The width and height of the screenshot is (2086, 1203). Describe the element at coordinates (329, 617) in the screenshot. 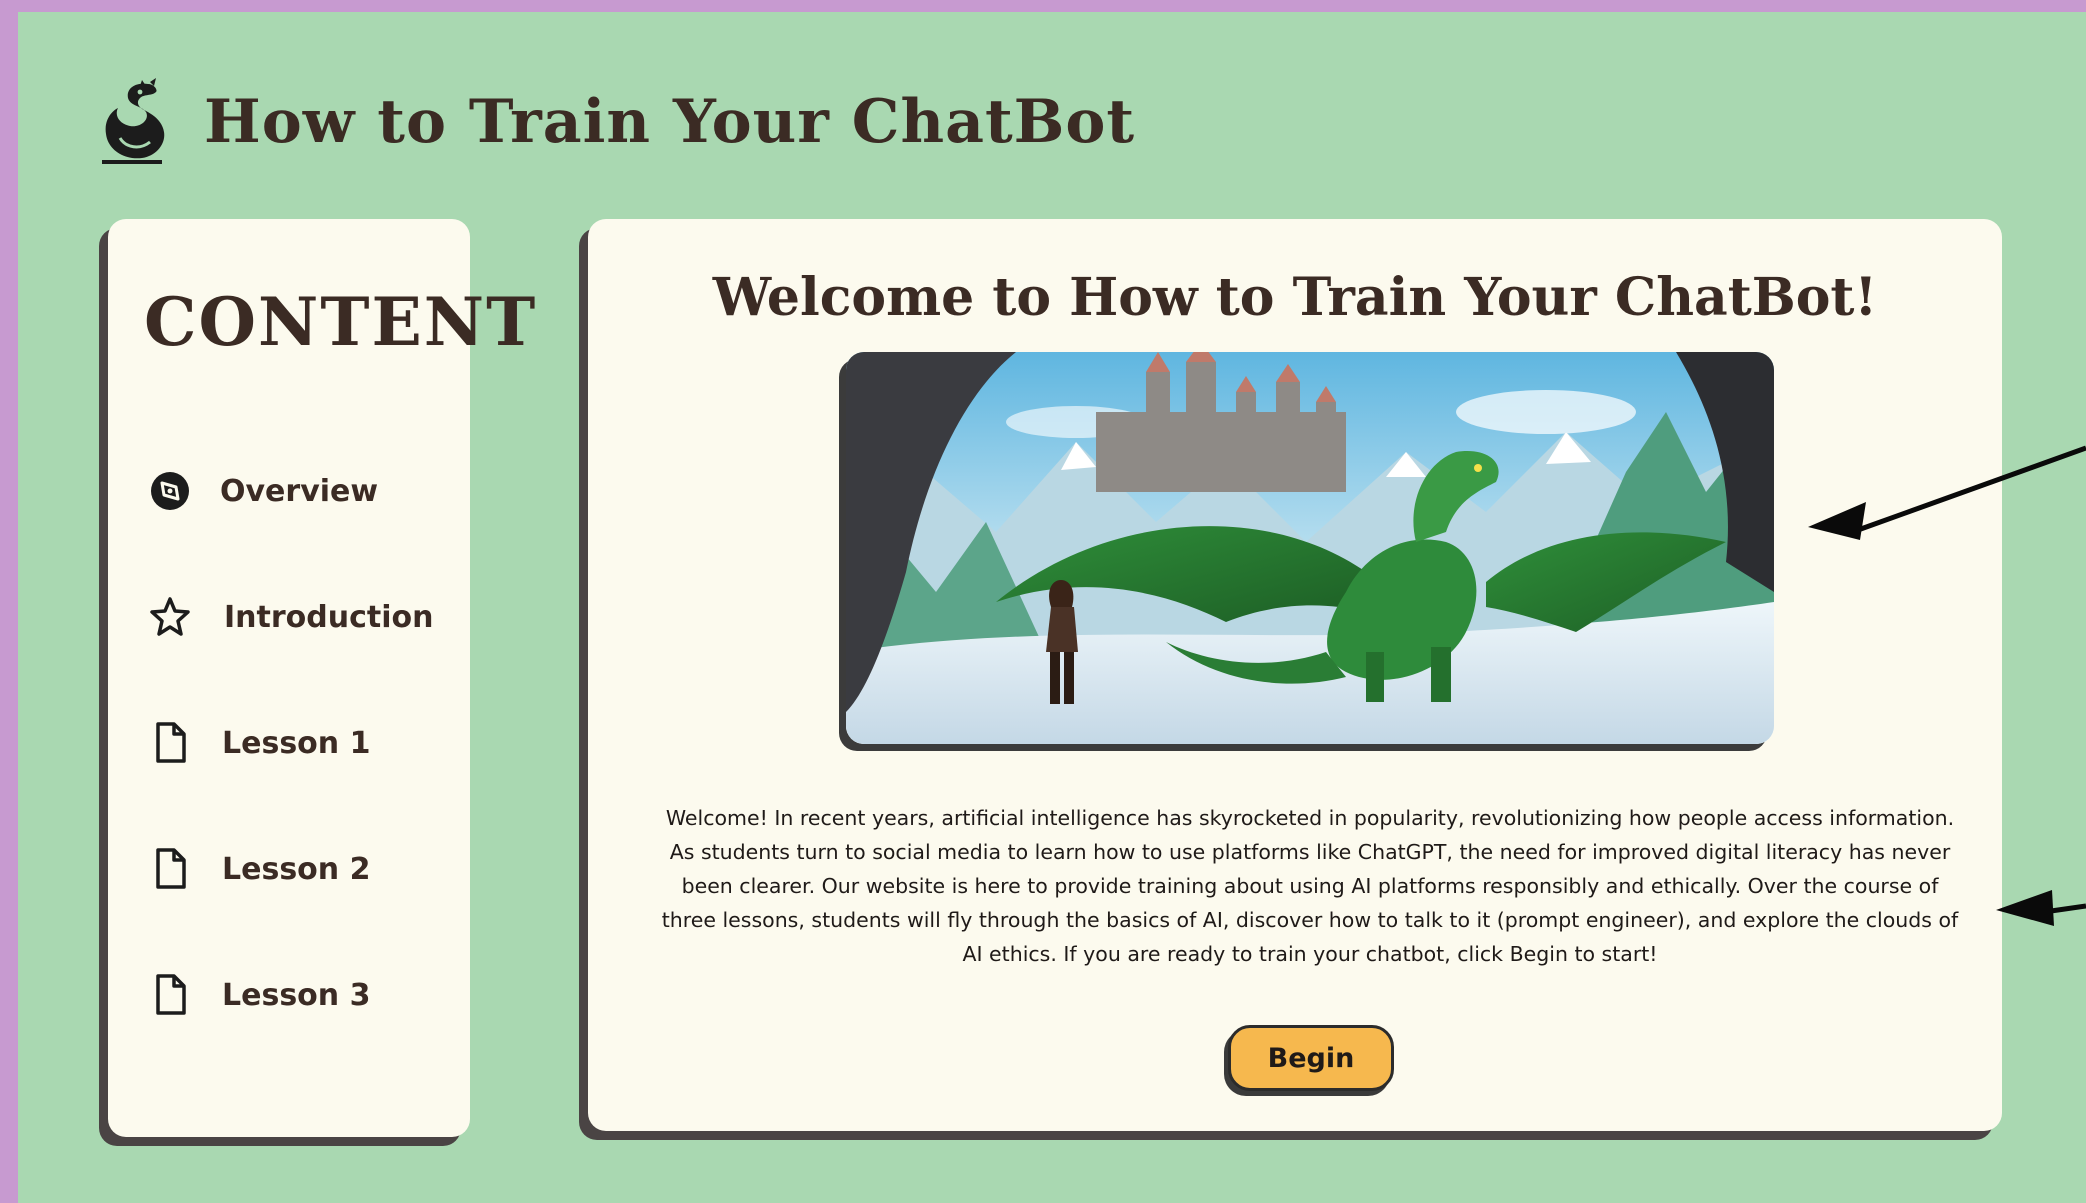

I see `sidebar-item-label: Introduction` at that location.